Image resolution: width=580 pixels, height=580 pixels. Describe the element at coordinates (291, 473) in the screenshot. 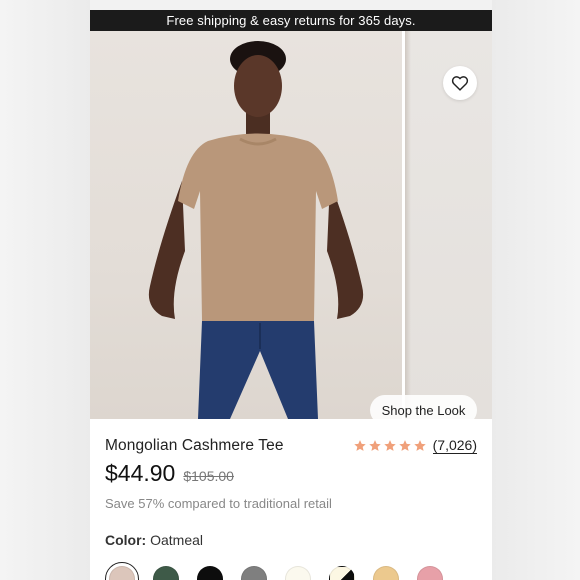

I see `price-row: $44.90 $105.00` at that location.